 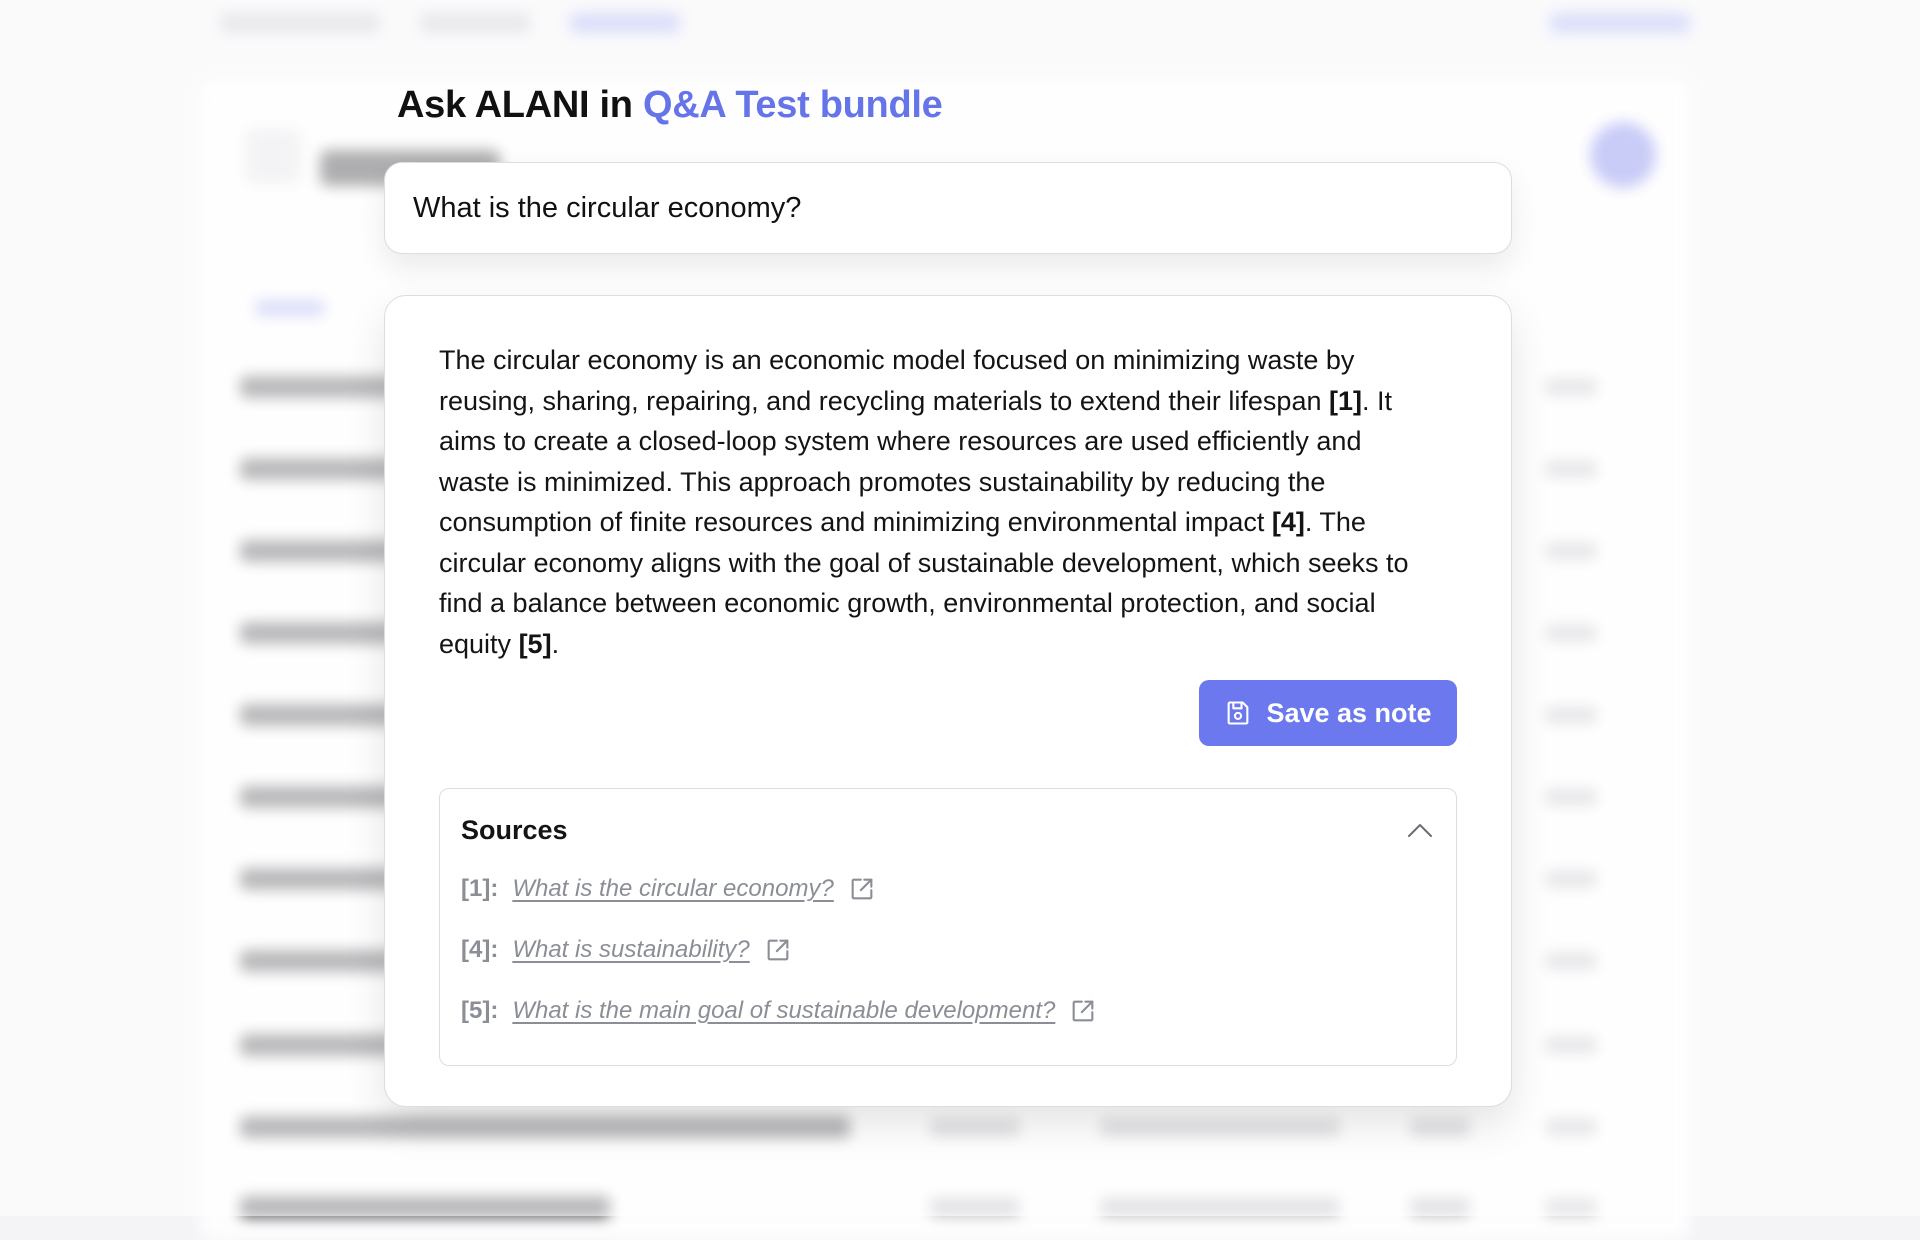 I want to click on dialog-title: Ask ALANI in Q&A Test bundle, so click(x=670, y=105).